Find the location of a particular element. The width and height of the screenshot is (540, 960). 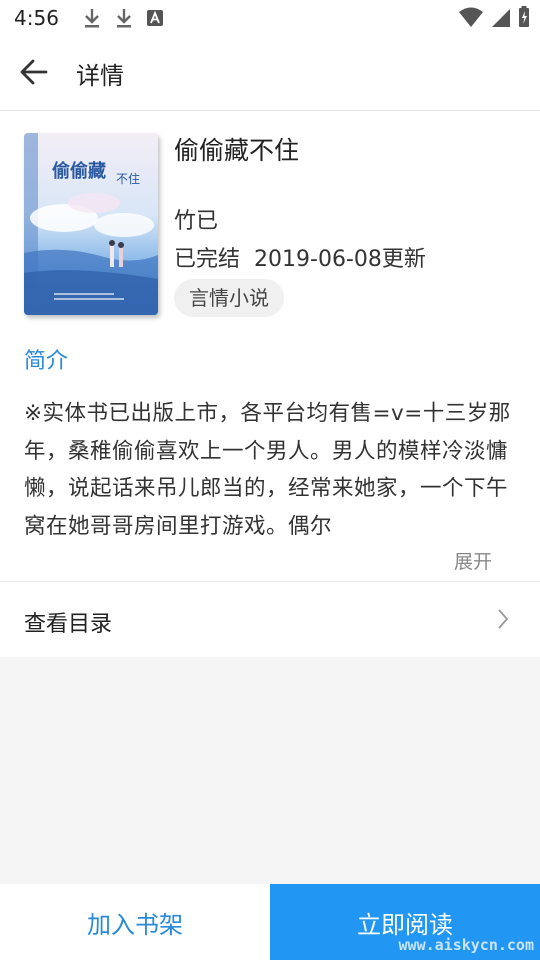

book-cover: 偷偷藏 不住 is located at coordinates (91, 224).